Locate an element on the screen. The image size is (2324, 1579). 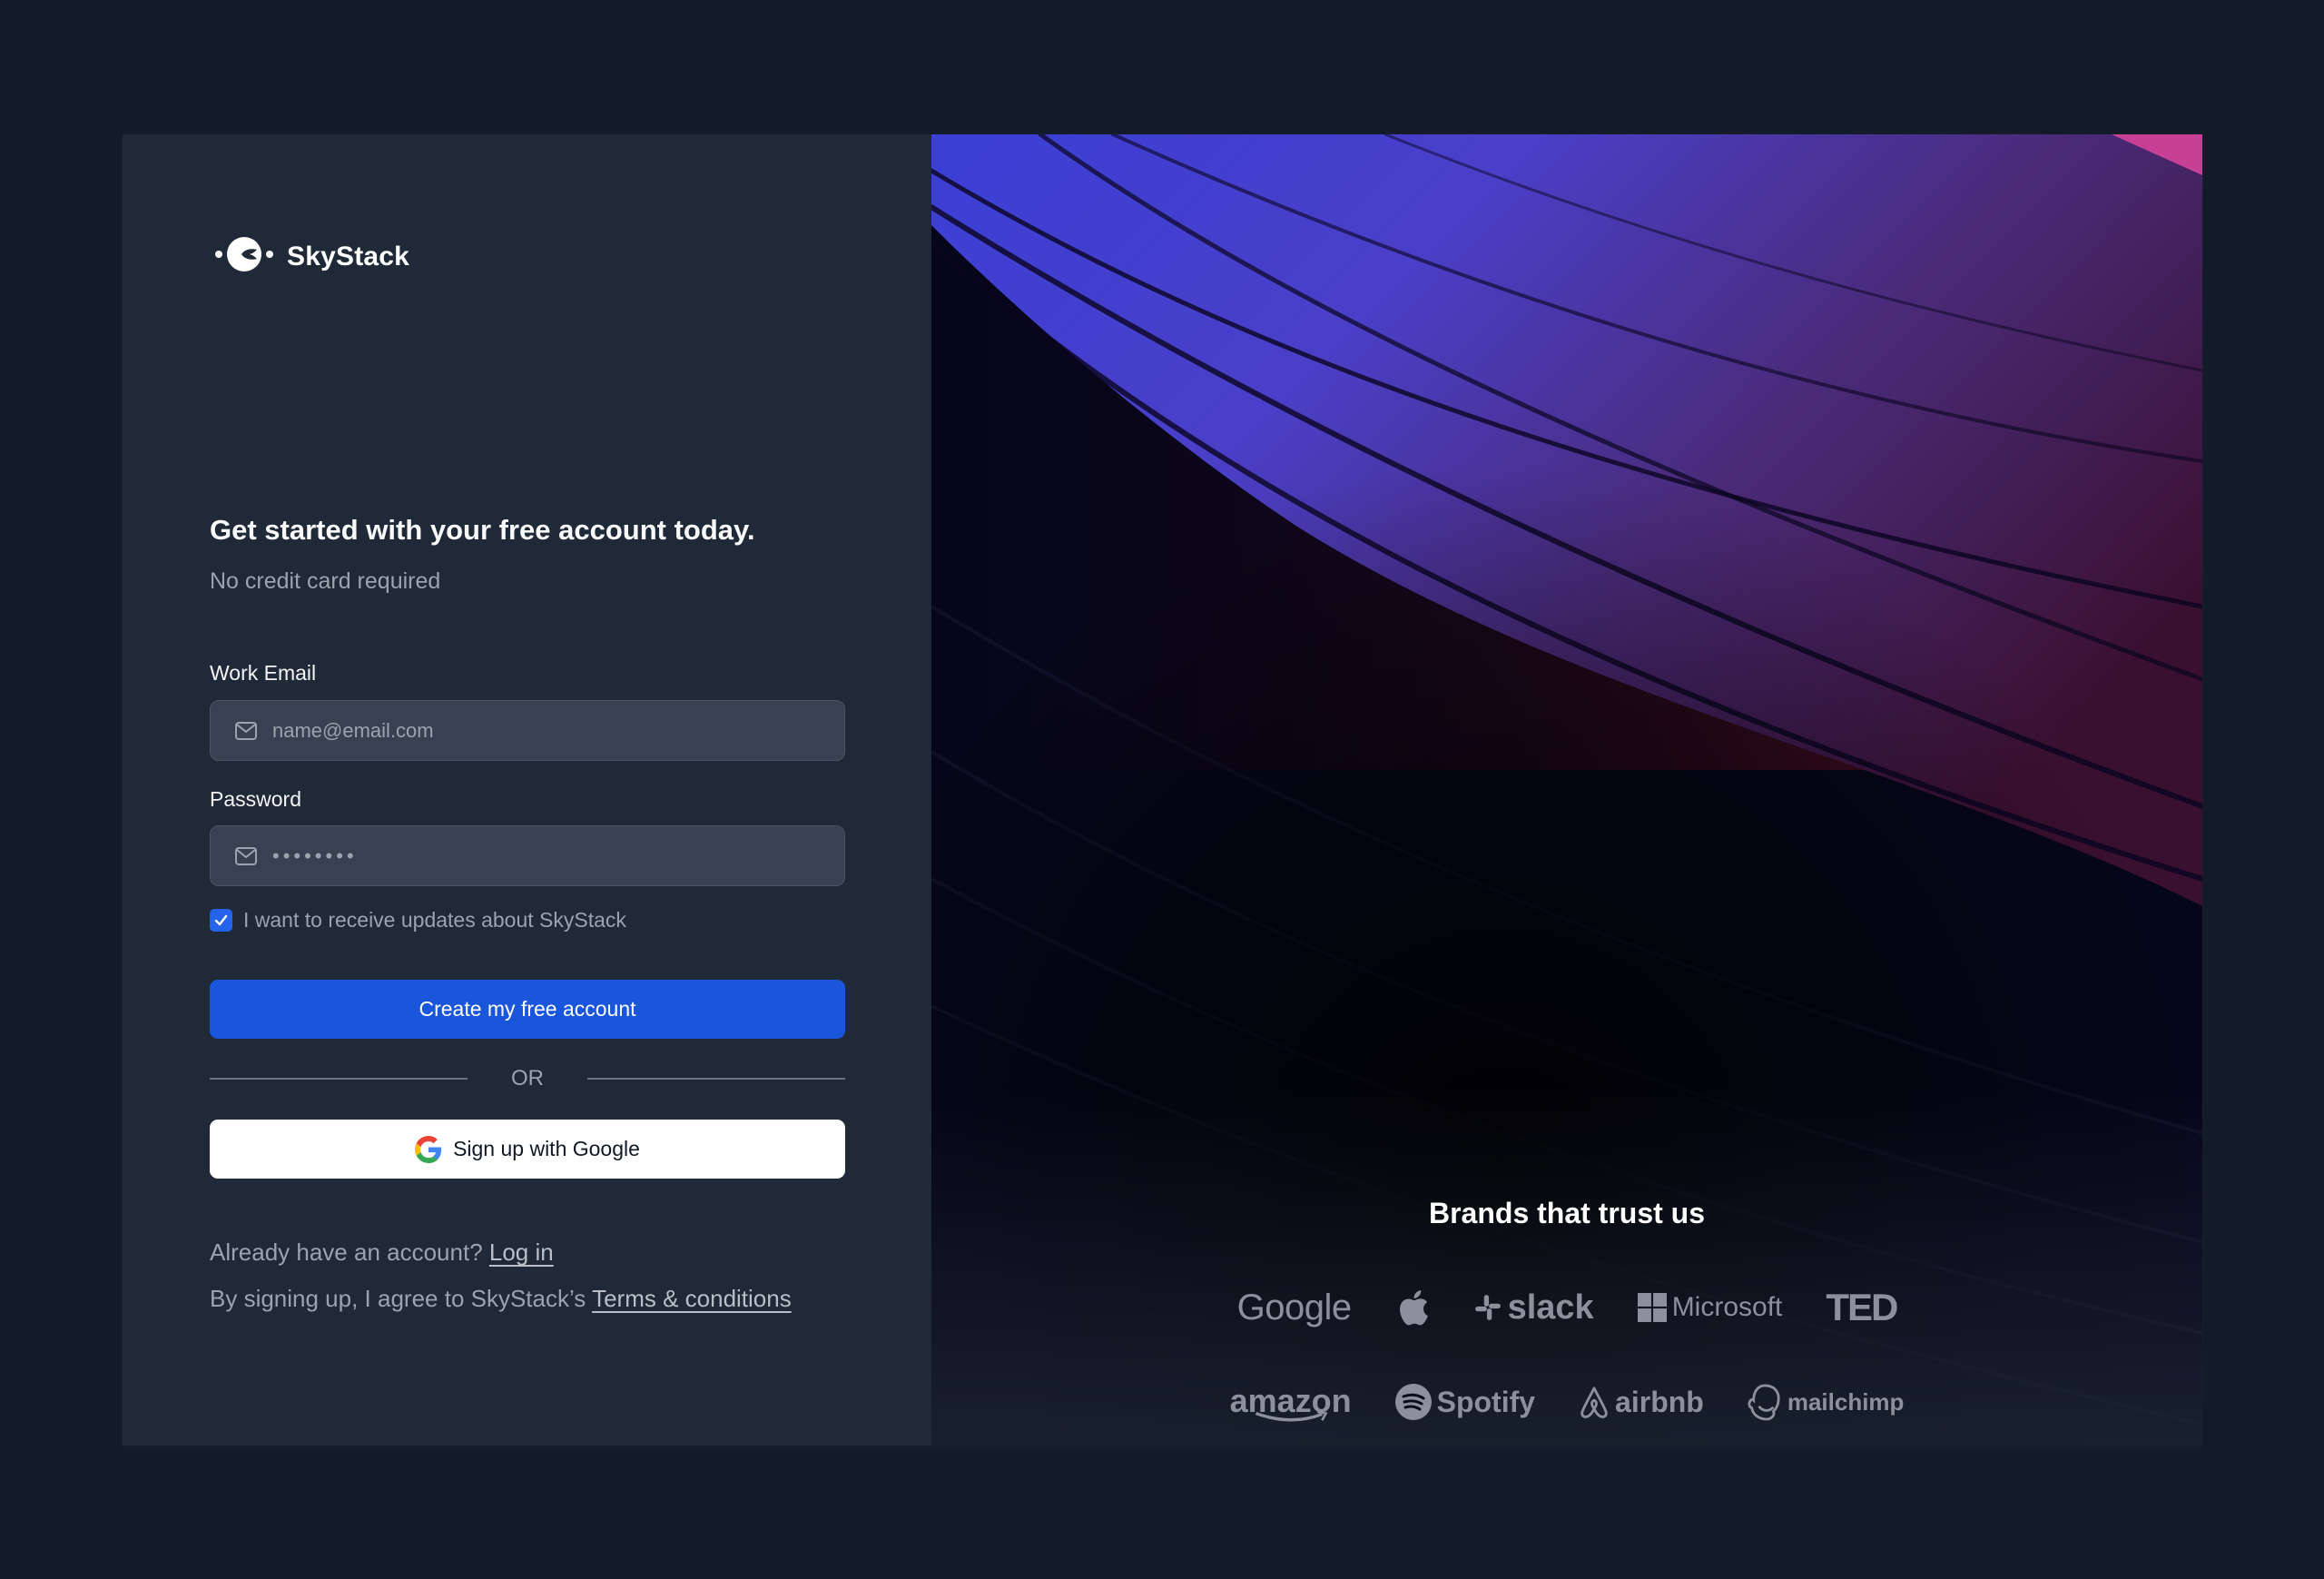
ted-logo-text: TED is located at coordinates (1862, 1307).